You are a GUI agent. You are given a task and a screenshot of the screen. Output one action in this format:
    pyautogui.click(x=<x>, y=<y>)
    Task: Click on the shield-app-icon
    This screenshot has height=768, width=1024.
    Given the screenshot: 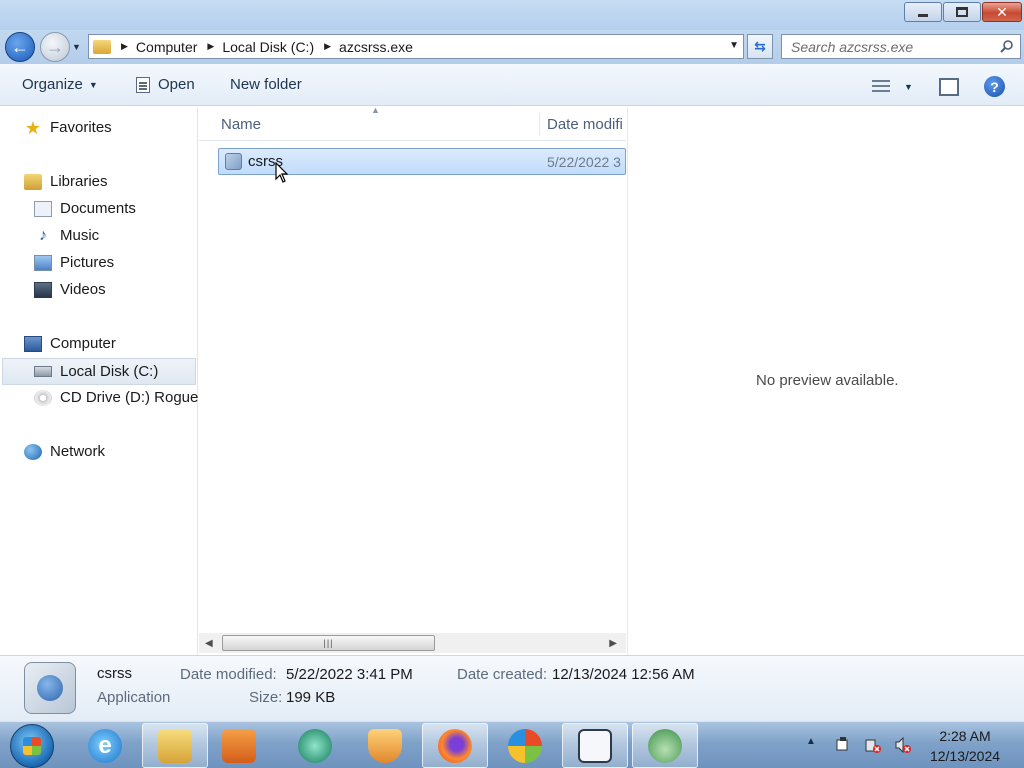 What is the action you would take?
    pyautogui.click(x=385, y=745)
    